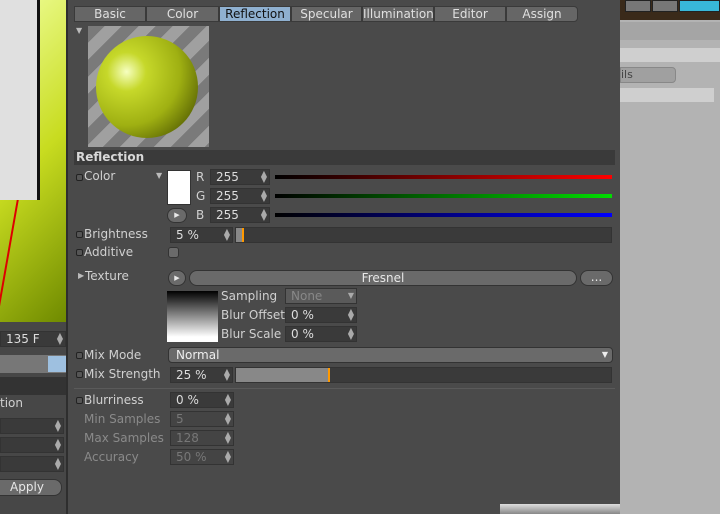  Describe the element at coordinates (124, 438) in the screenshot. I see `max-samples-label: Max Samples` at that location.